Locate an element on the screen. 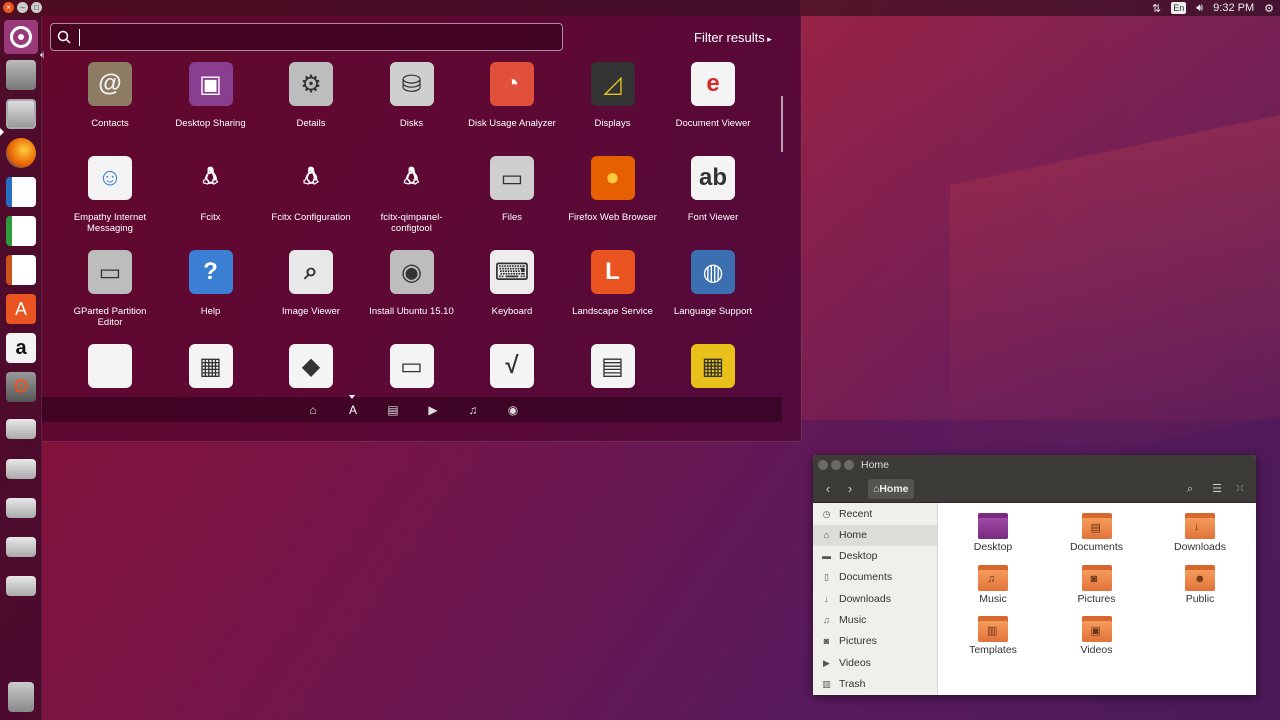  app-libreoffice-calc: ▦ is located at coordinates (211, 369).